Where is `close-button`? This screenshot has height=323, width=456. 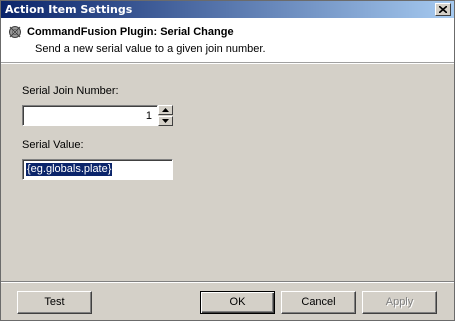 close-button is located at coordinates (443, 9).